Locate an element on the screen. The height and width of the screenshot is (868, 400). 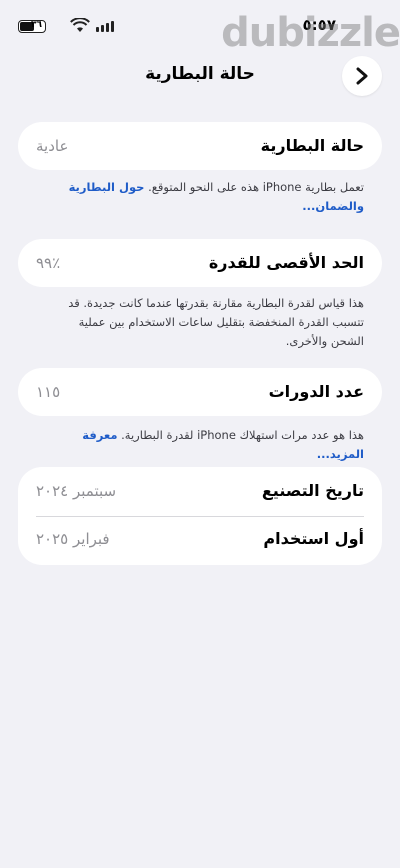
battery-level: ٣٦ is located at coordinates (36, 25).